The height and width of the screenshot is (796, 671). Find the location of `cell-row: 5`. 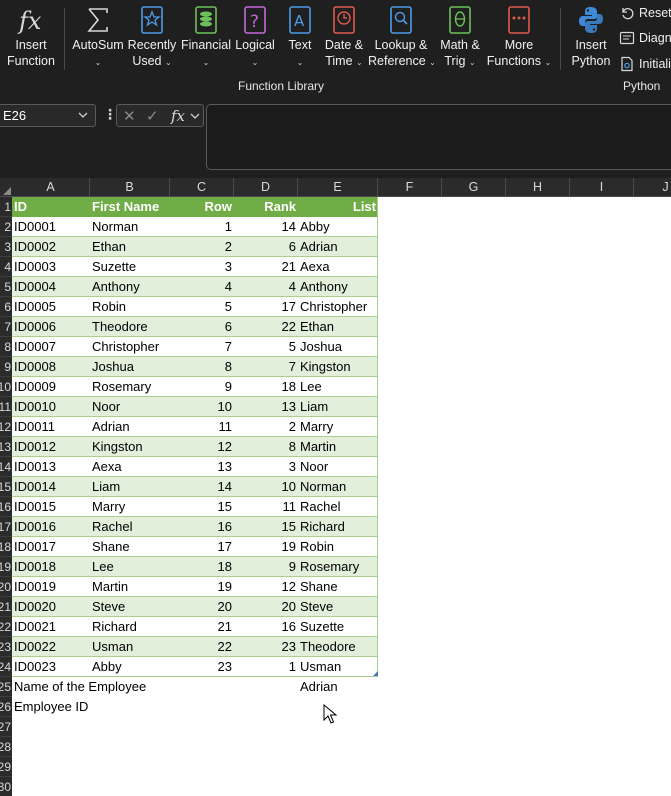

cell-row: 5 is located at coordinates (202, 307).